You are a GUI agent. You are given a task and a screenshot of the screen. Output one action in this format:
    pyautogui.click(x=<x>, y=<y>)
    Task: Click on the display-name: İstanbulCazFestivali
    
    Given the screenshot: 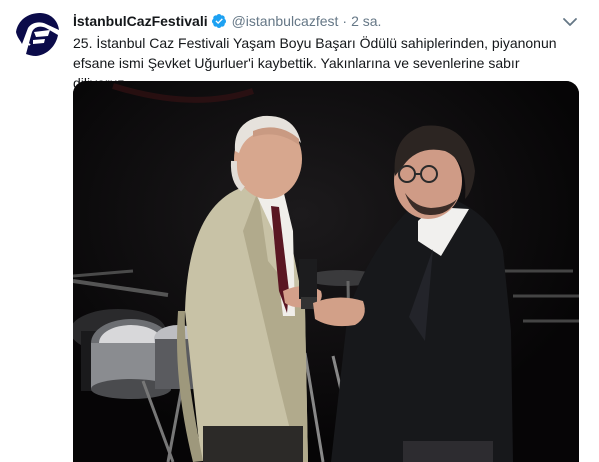 What is the action you would take?
    pyautogui.click(x=140, y=21)
    